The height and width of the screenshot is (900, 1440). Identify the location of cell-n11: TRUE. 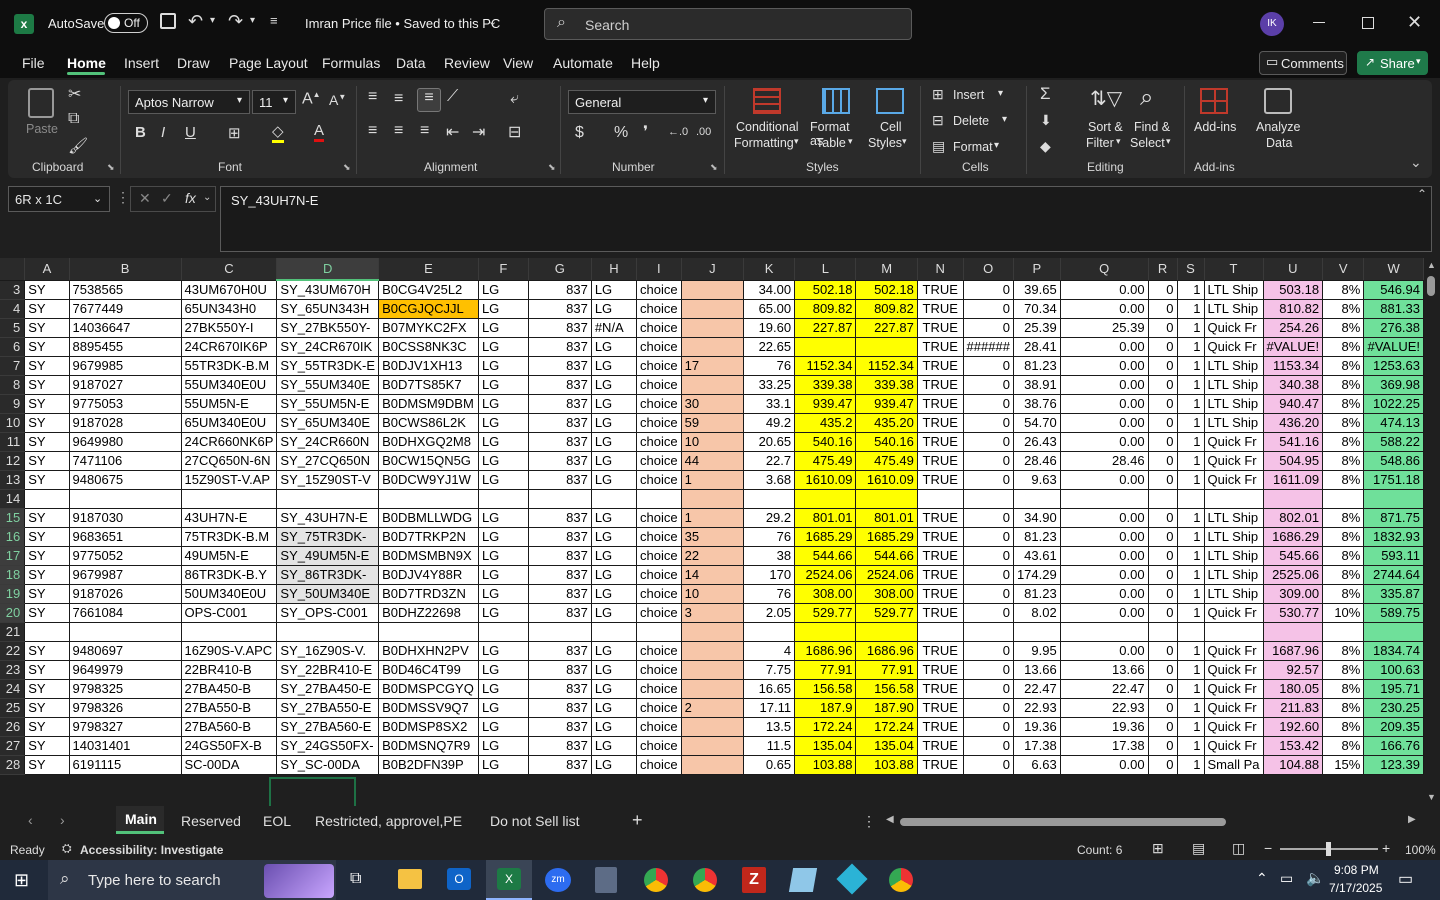
(940, 442).